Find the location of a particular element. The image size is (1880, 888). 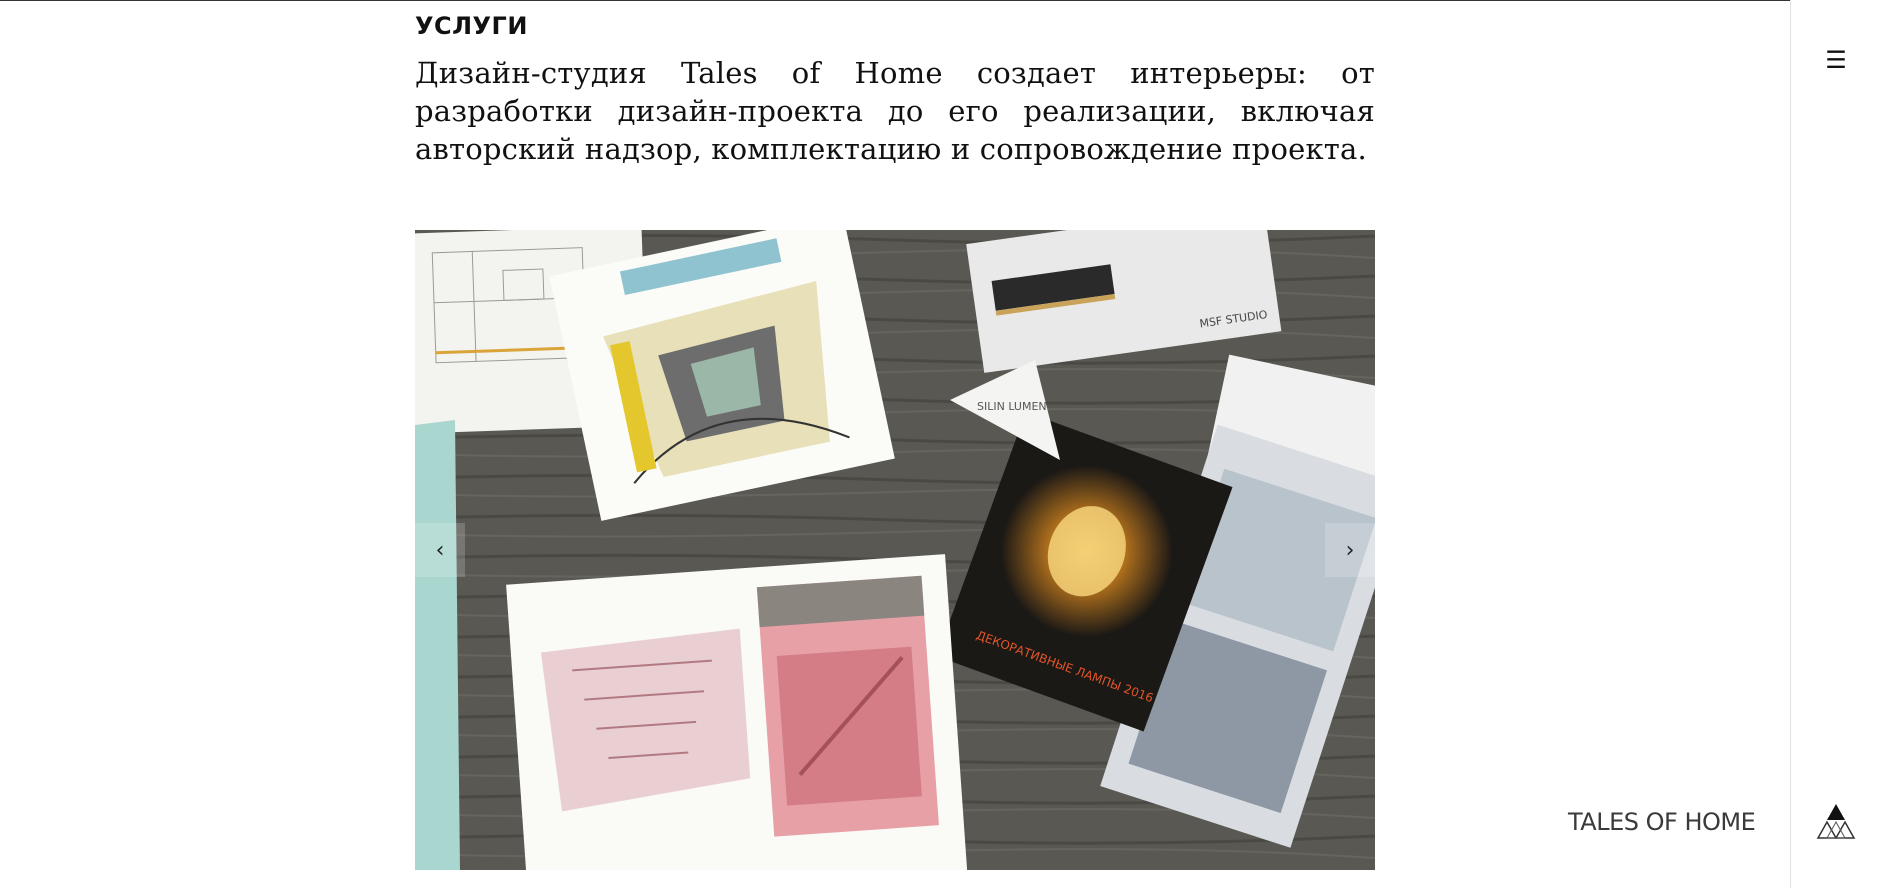

chevron-right-icon: › is located at coordinates (1350, 550).